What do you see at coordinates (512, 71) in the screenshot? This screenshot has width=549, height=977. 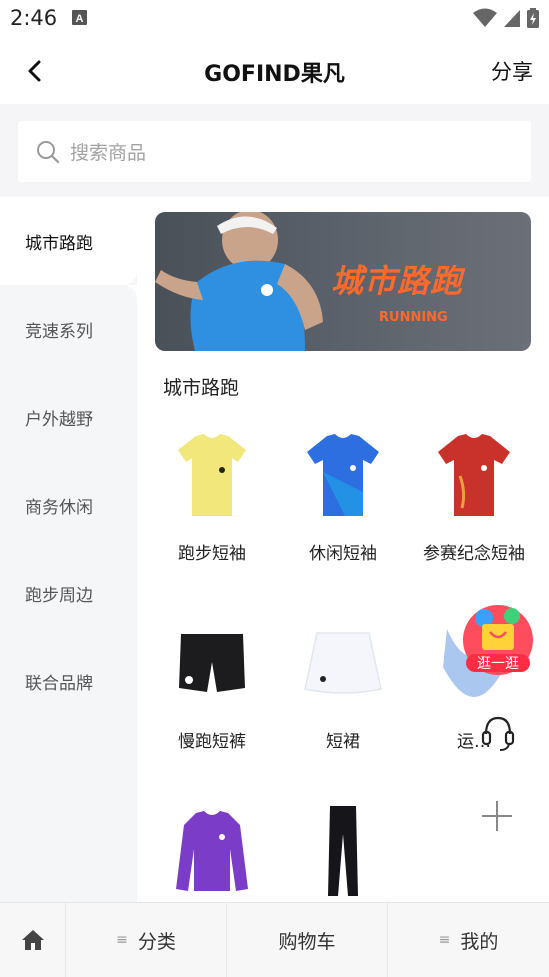 I see `share-button: 分享` at bounding box center [512, 71].